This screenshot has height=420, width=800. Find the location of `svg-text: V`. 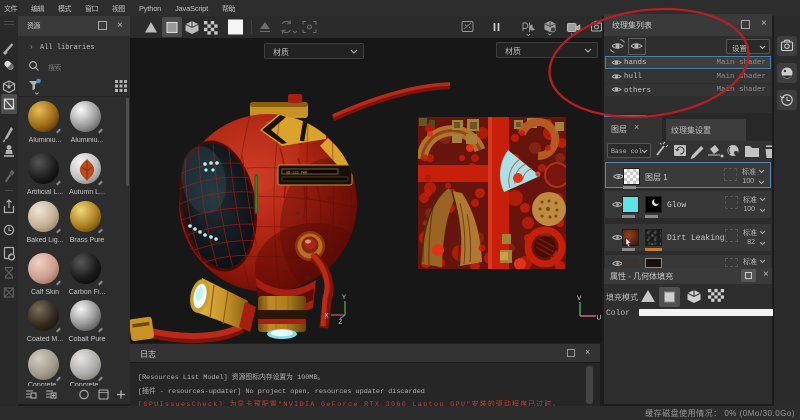

svg-text: V is located at coordinates (579, 298).